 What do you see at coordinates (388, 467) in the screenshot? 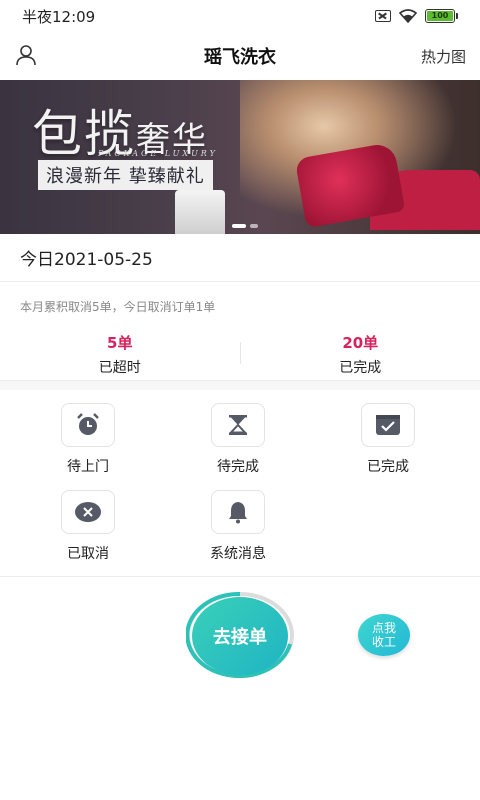
I see `grid-label: 已完成` at bounding box center [388, 467].